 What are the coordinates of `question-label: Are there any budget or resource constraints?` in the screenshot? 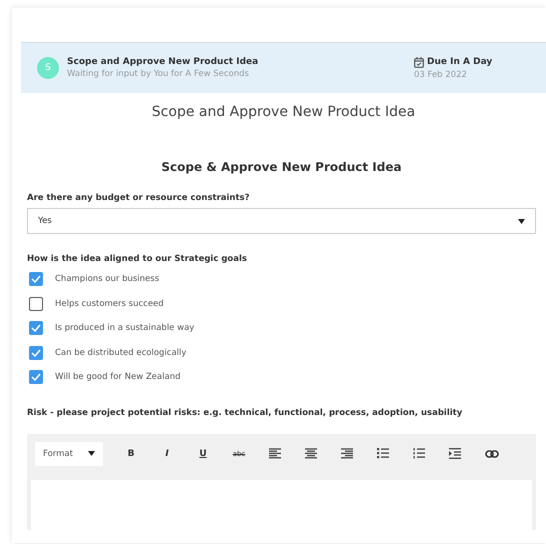 It's located at (139, 198).